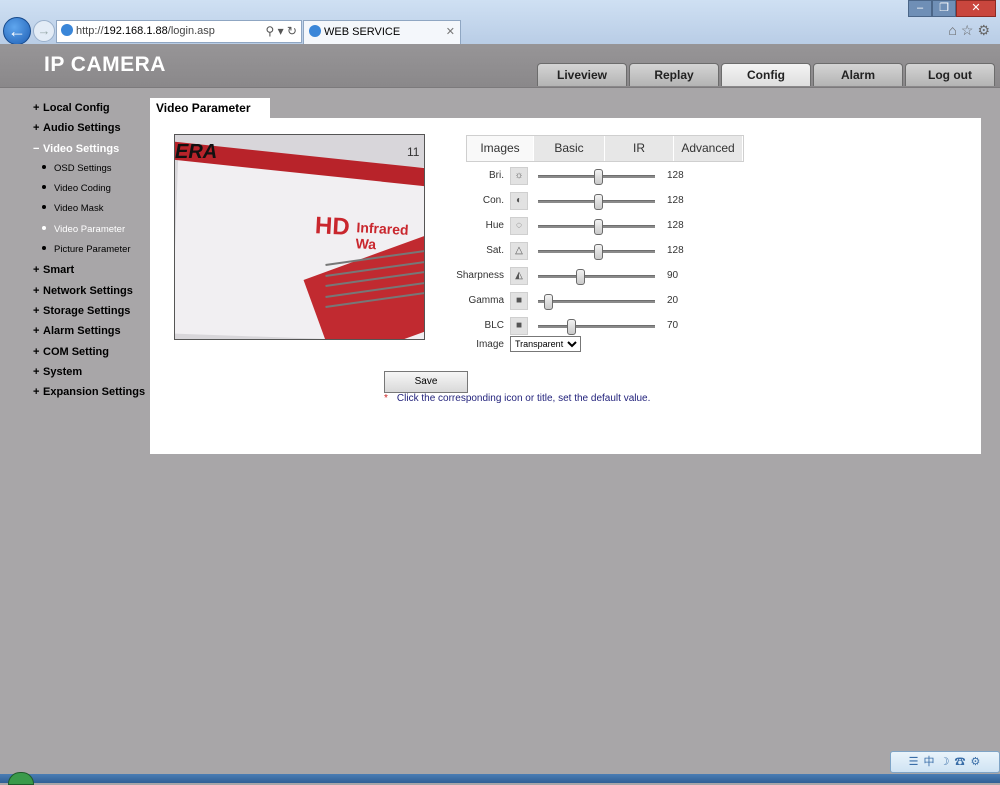 The width and height of the screenshot is (1000, 785). I want to click on sidebar-item-label: Expansion Settings, so click(94, 392).